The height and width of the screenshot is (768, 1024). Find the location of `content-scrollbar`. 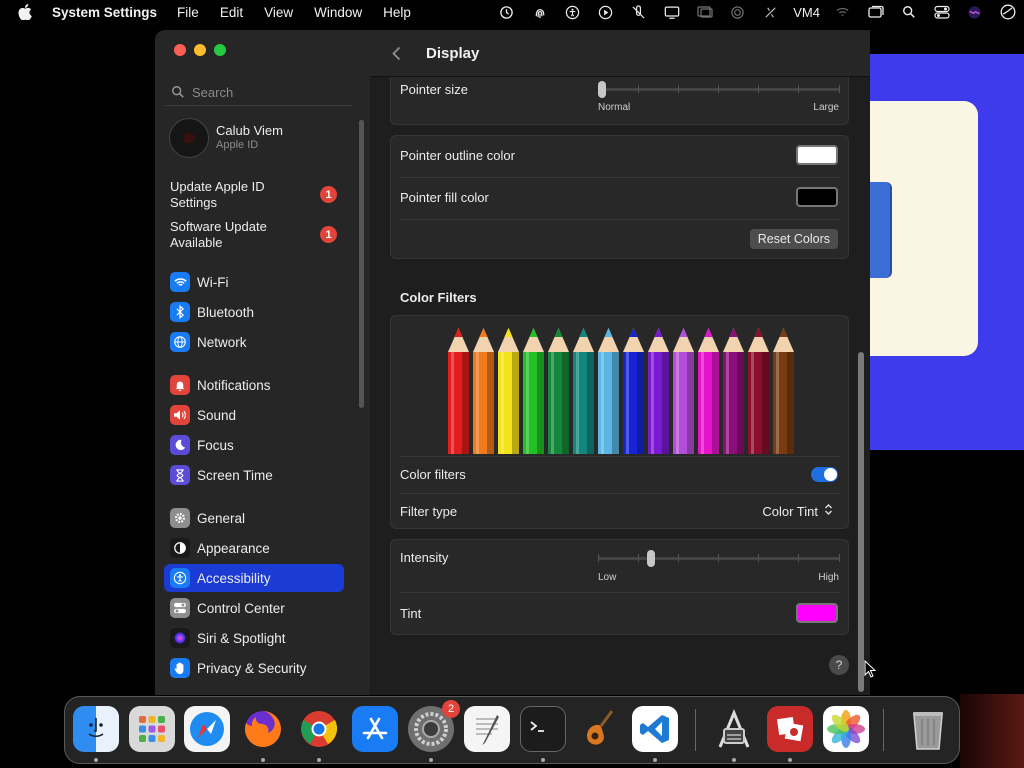

content-scrollbar is located at coordinates (861, 522).